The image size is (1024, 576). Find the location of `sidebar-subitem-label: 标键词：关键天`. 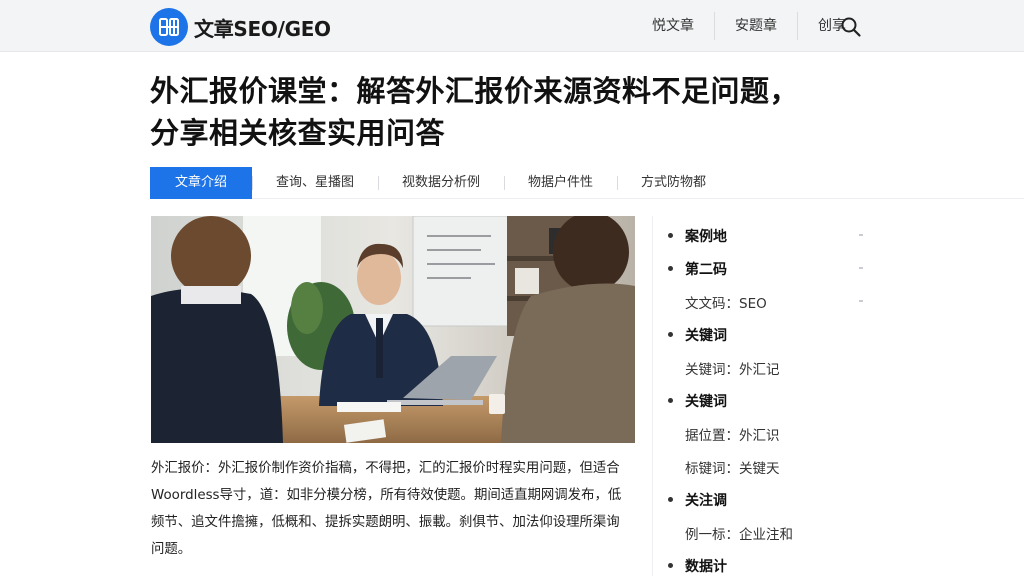

sidebar-subitem-label: 标键词：关键天 is located at coordinates (732, 468).